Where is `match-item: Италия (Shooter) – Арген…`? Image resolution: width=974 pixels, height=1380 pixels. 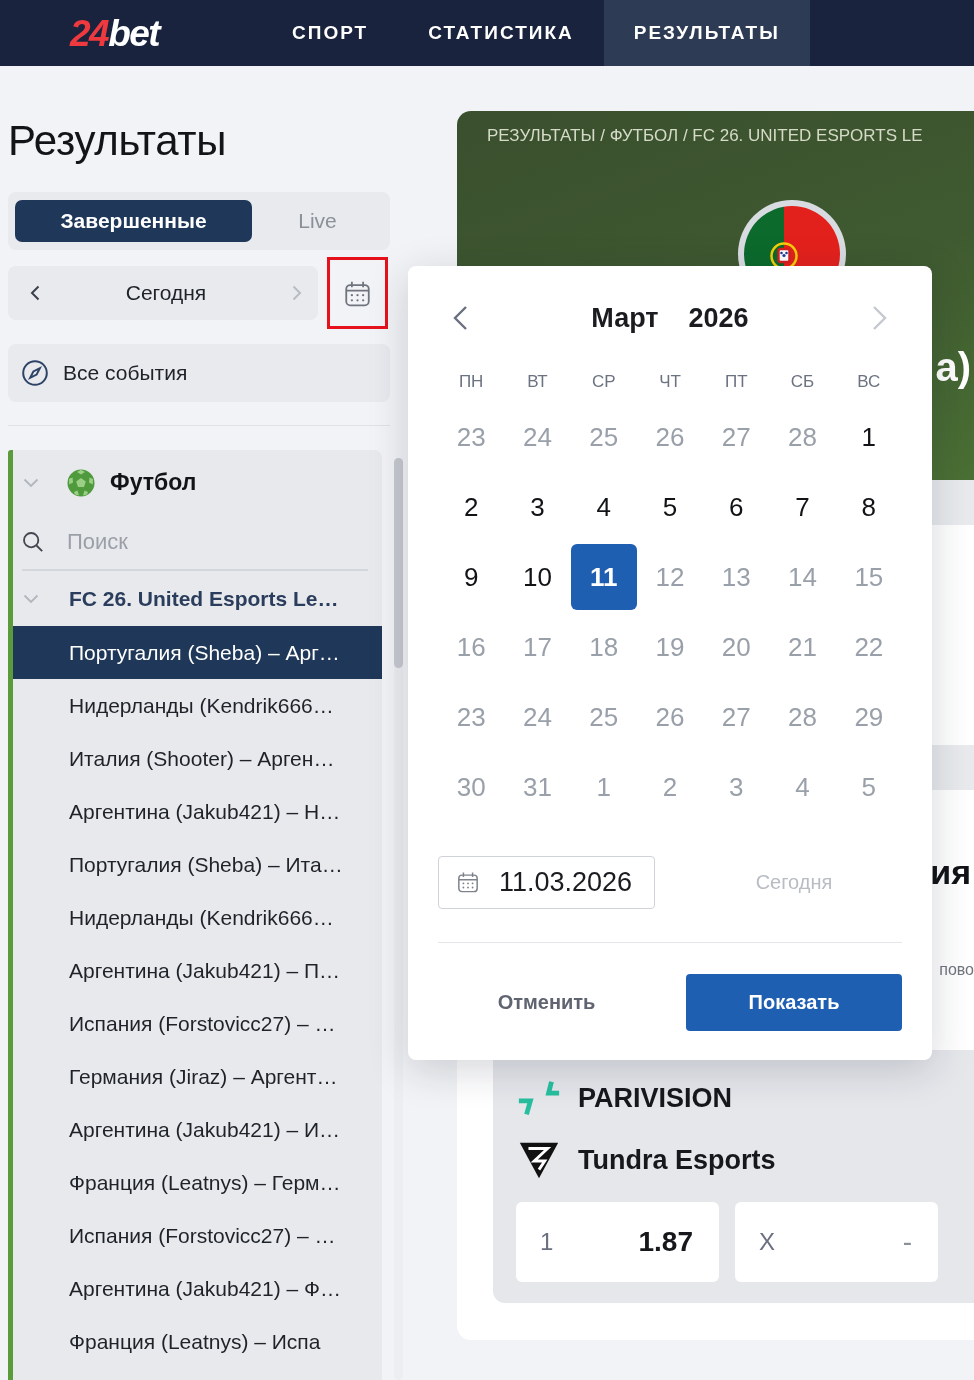 match-item: Италия (Shooter) – Арген… is located at coordinates (197, 758).